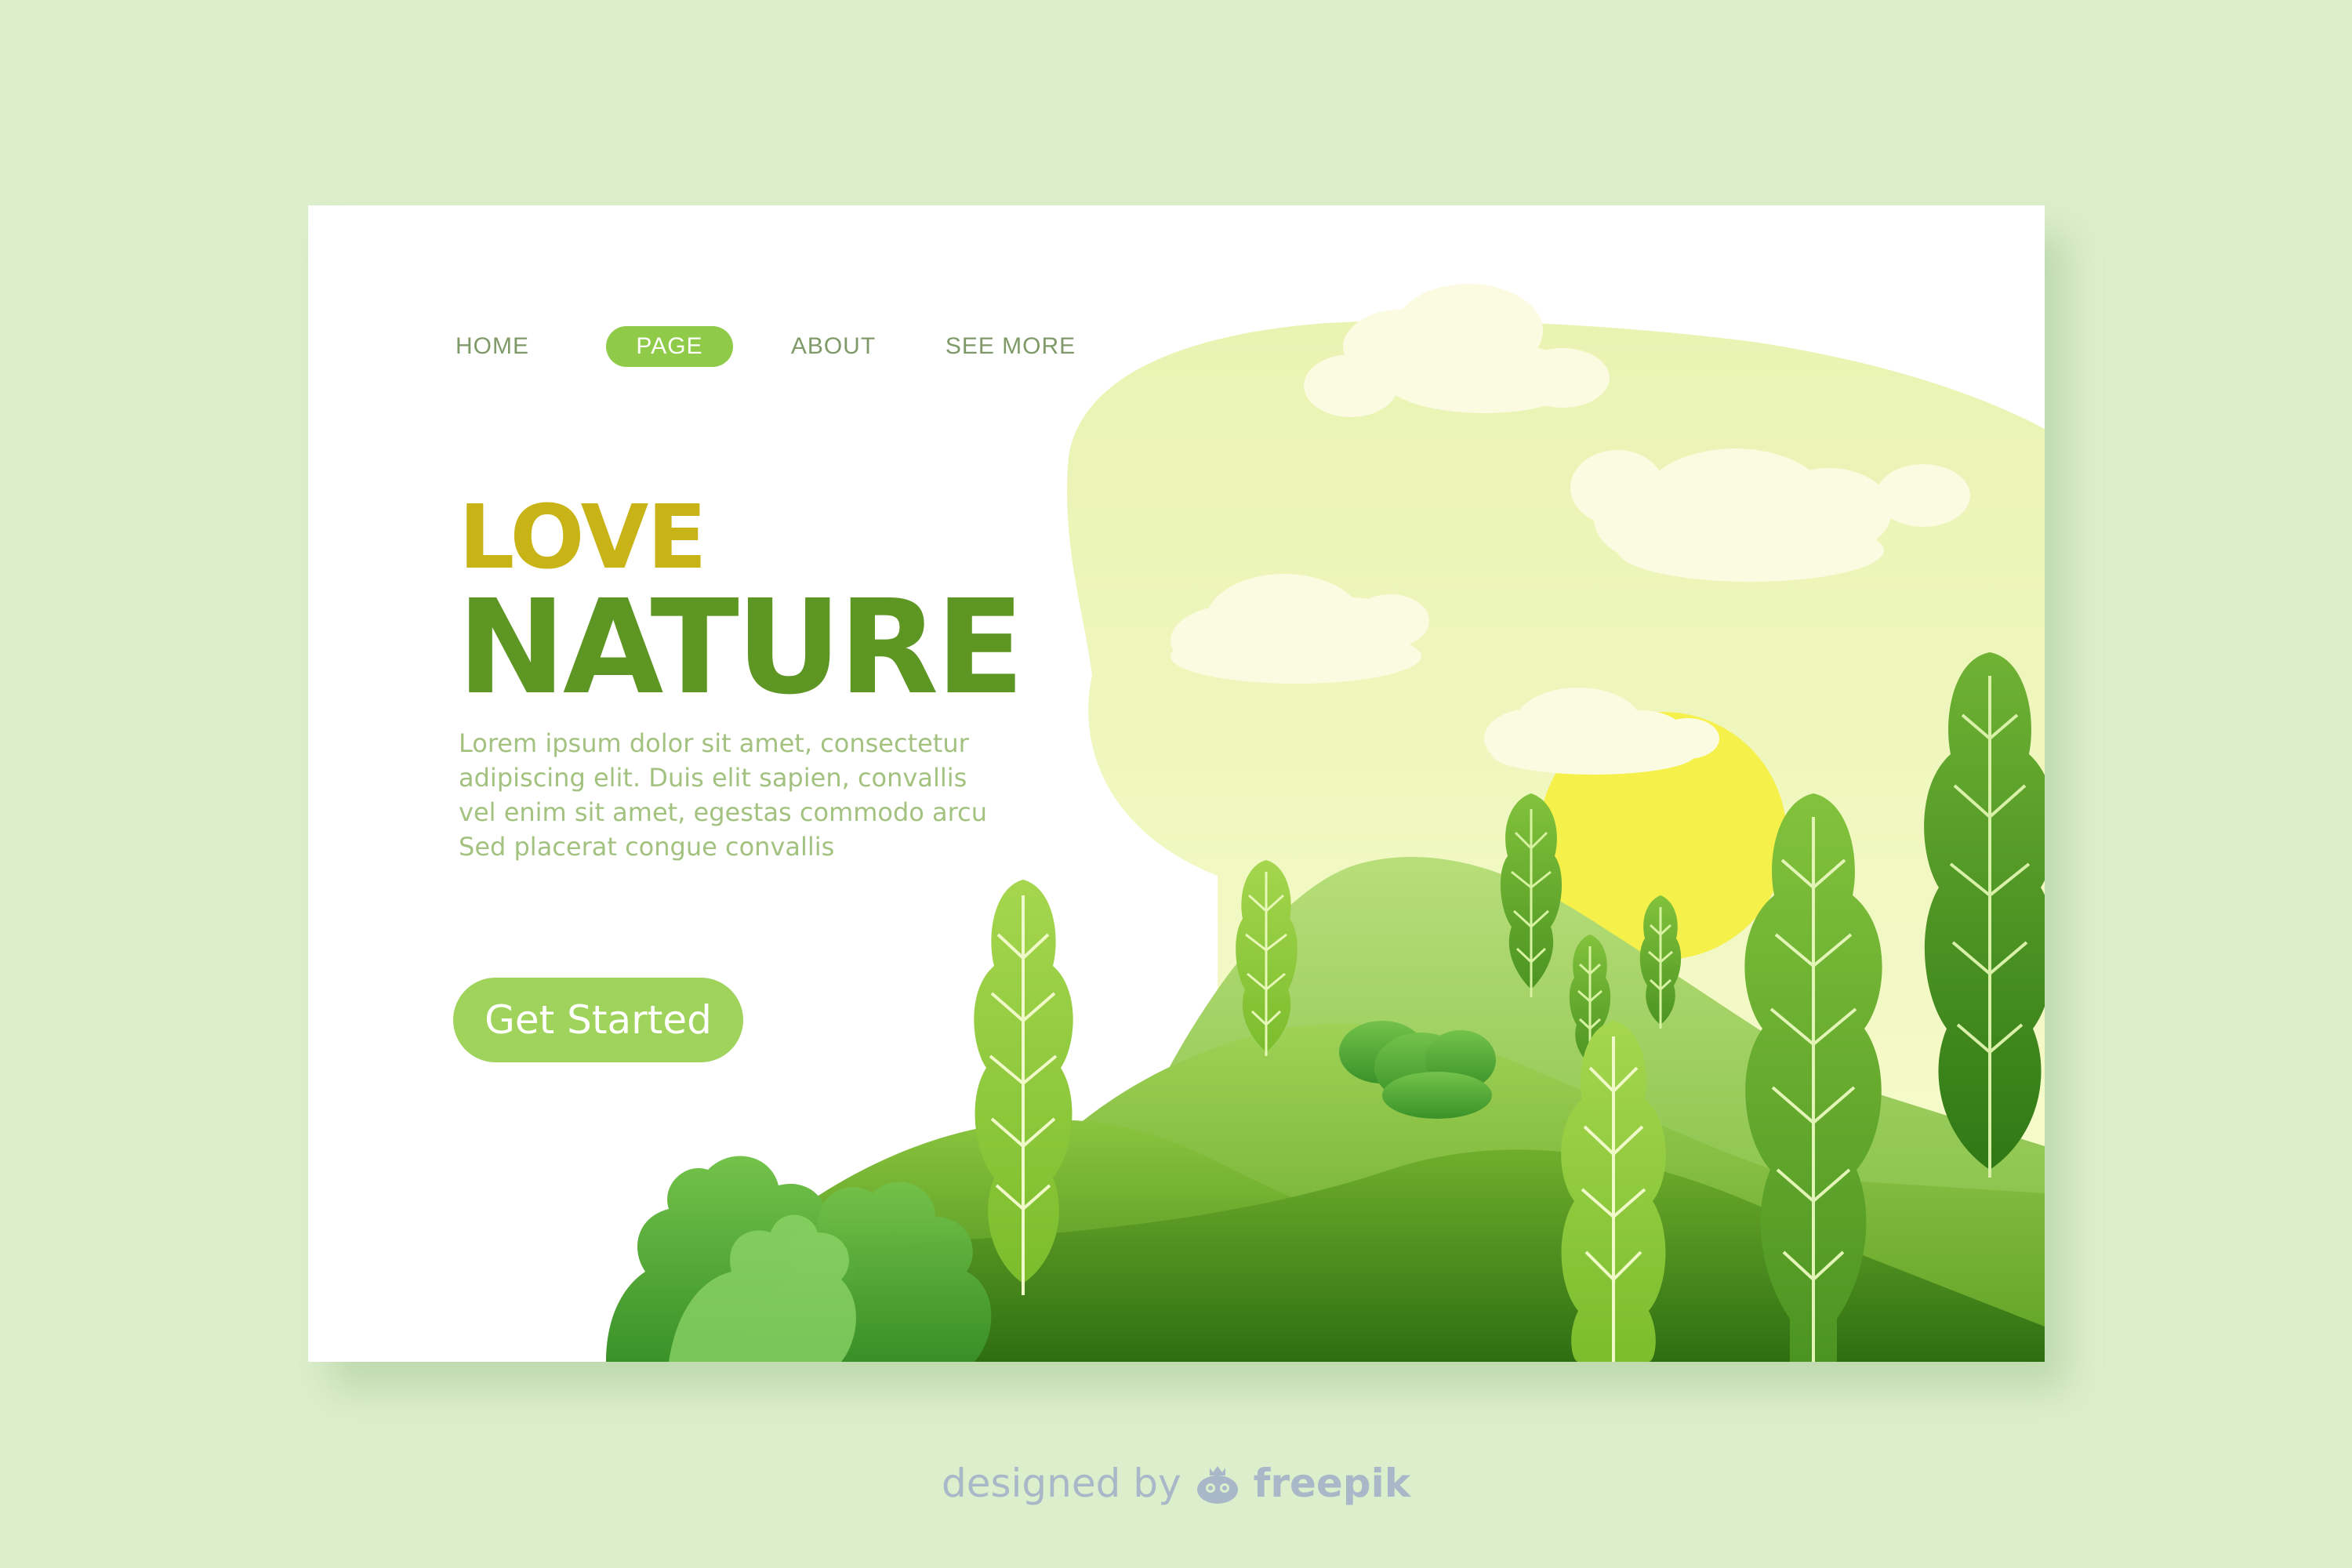 This screenshot has height=1568, width=2352. I want to click on nav-see-more: SEE MORE, so click(1011, 346).